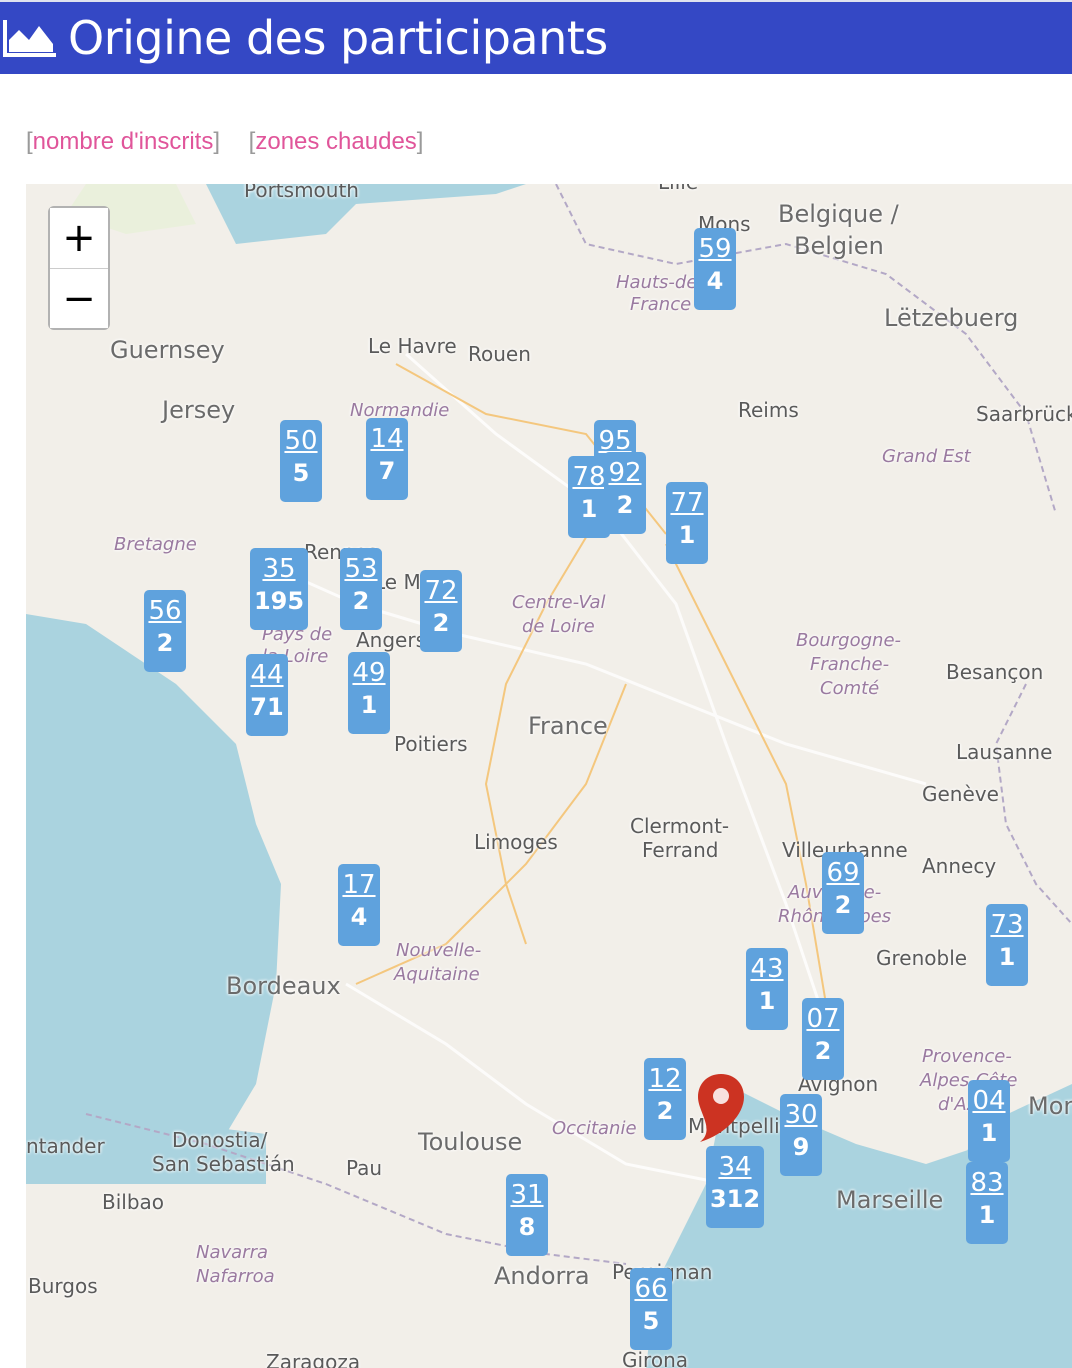  I want to click on department-code-link: 49, so click(369, 673).